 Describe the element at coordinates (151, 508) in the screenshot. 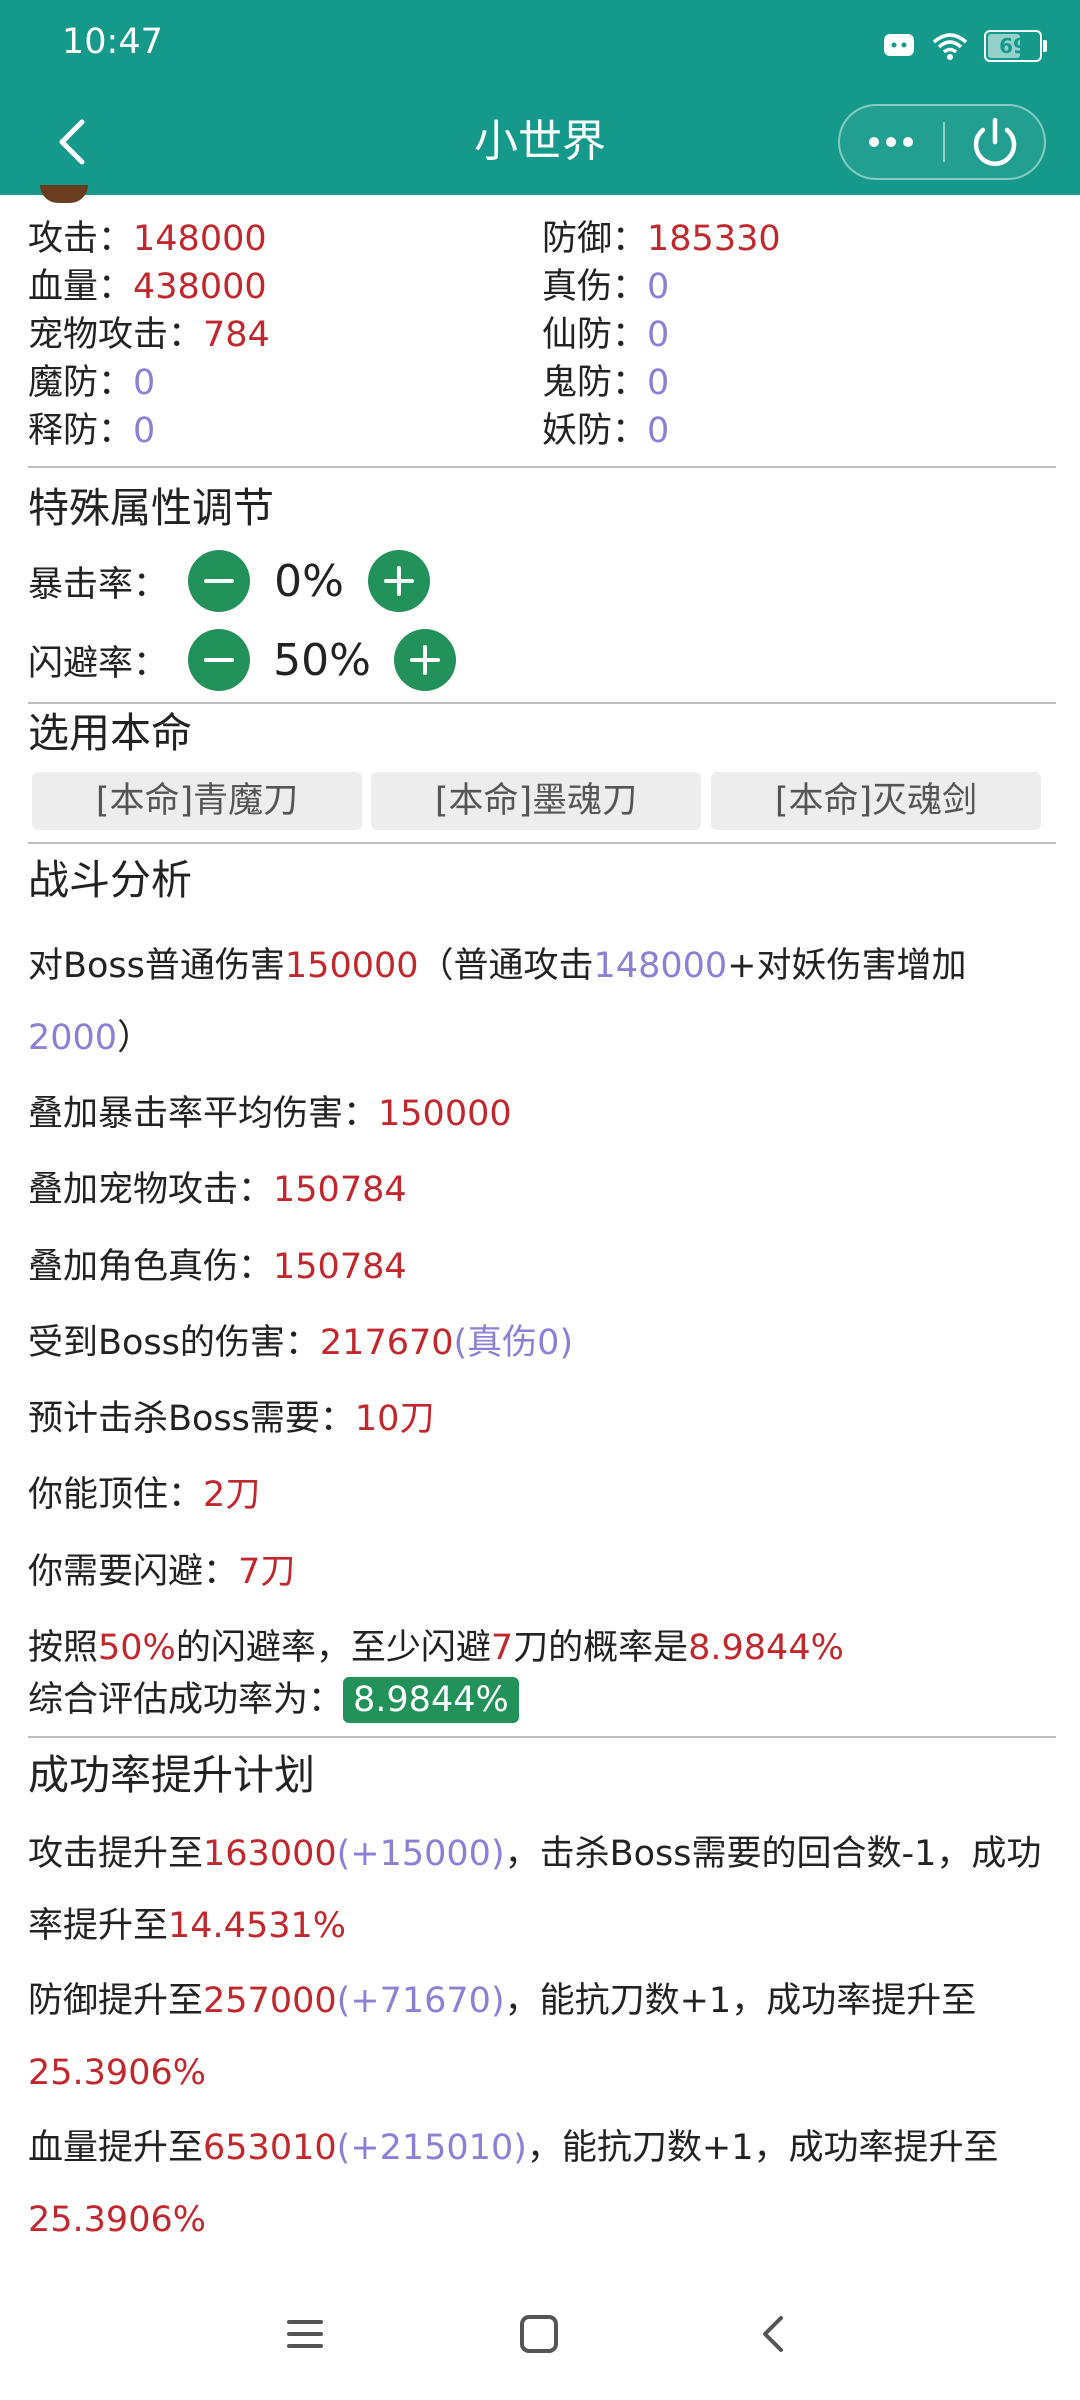

I see `special-attr-title: 特殊属性调节` at that location.